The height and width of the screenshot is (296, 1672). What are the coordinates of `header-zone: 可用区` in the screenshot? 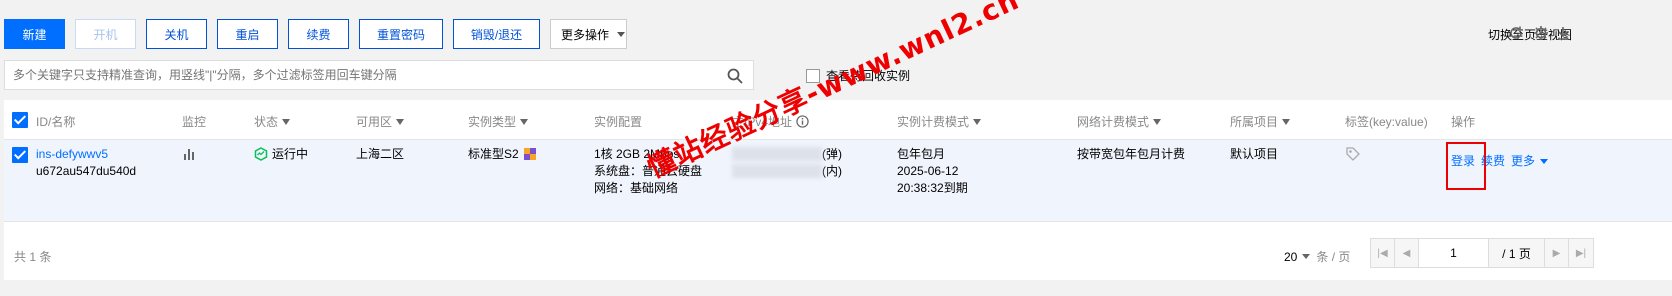 It's located at (380, 121).